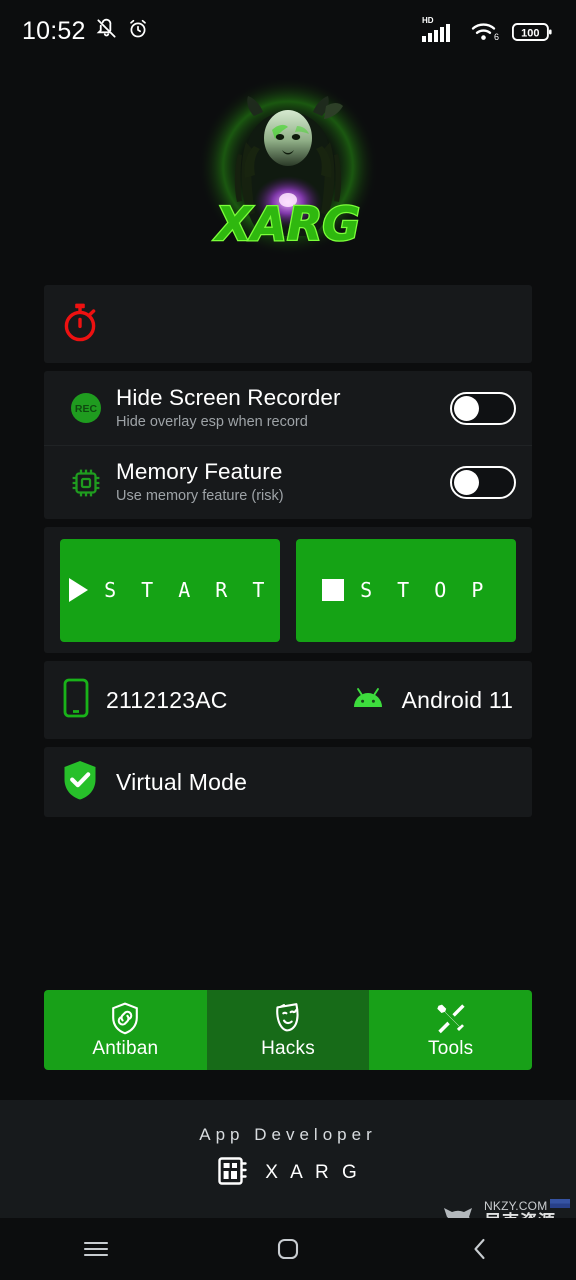  Describe the element at coordinates (138, 31) in the screenshot. I see `alarm-icon` at that location.